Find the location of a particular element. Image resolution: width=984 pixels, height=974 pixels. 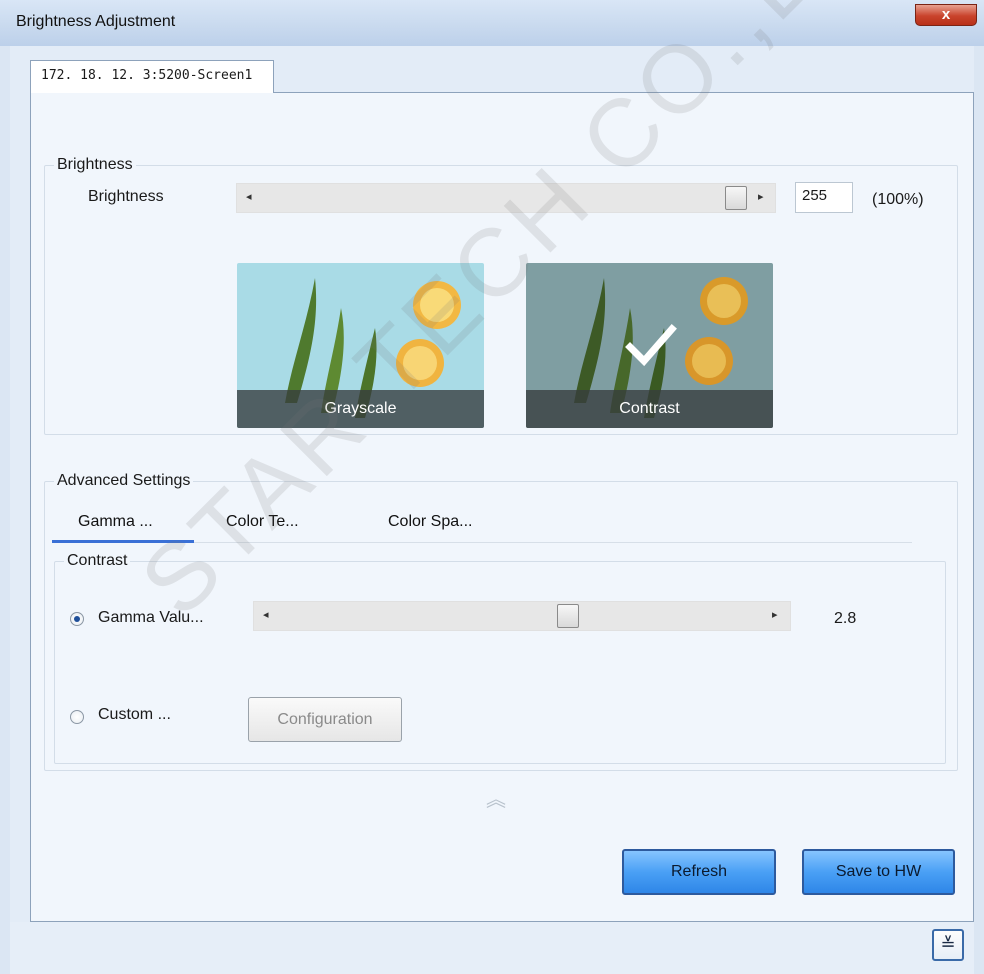

window-border-left is located at coordinates (5, 510).